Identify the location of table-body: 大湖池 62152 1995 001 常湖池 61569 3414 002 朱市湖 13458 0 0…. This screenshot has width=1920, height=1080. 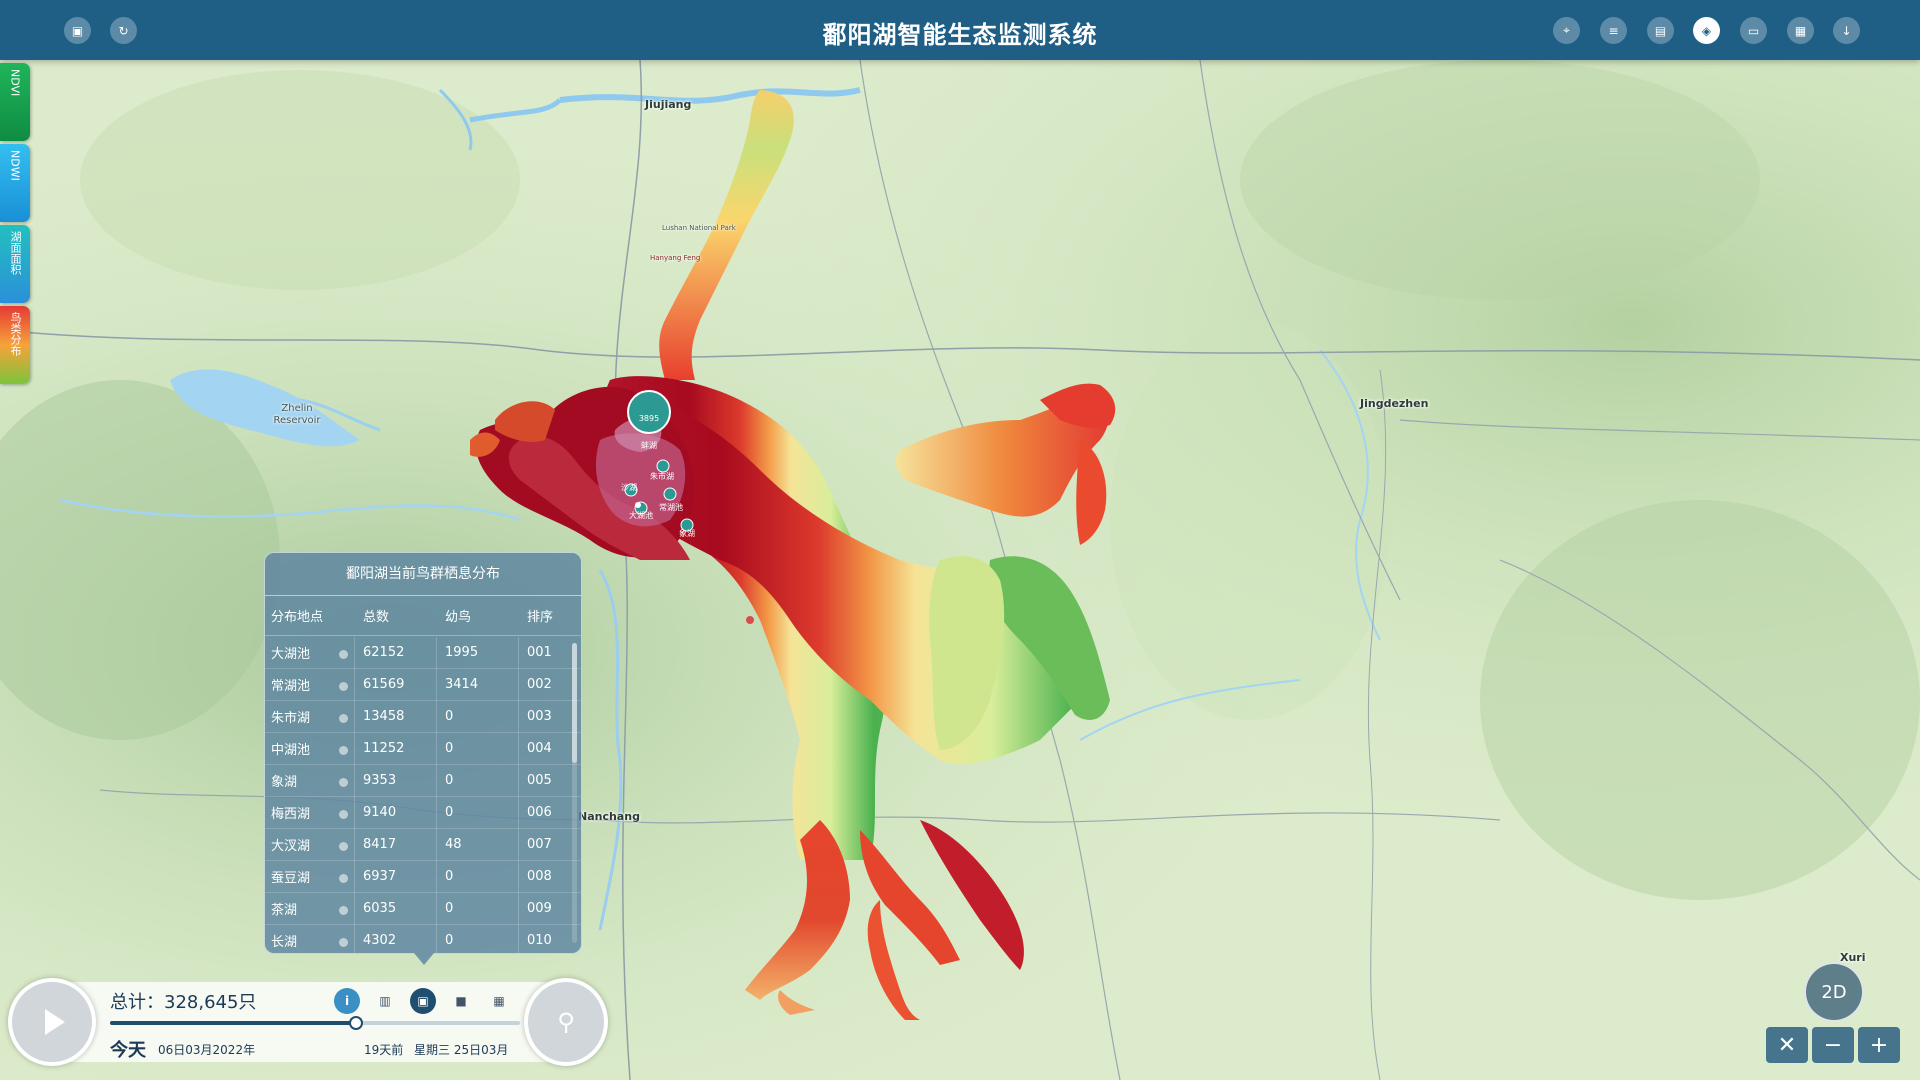
(423, 795).